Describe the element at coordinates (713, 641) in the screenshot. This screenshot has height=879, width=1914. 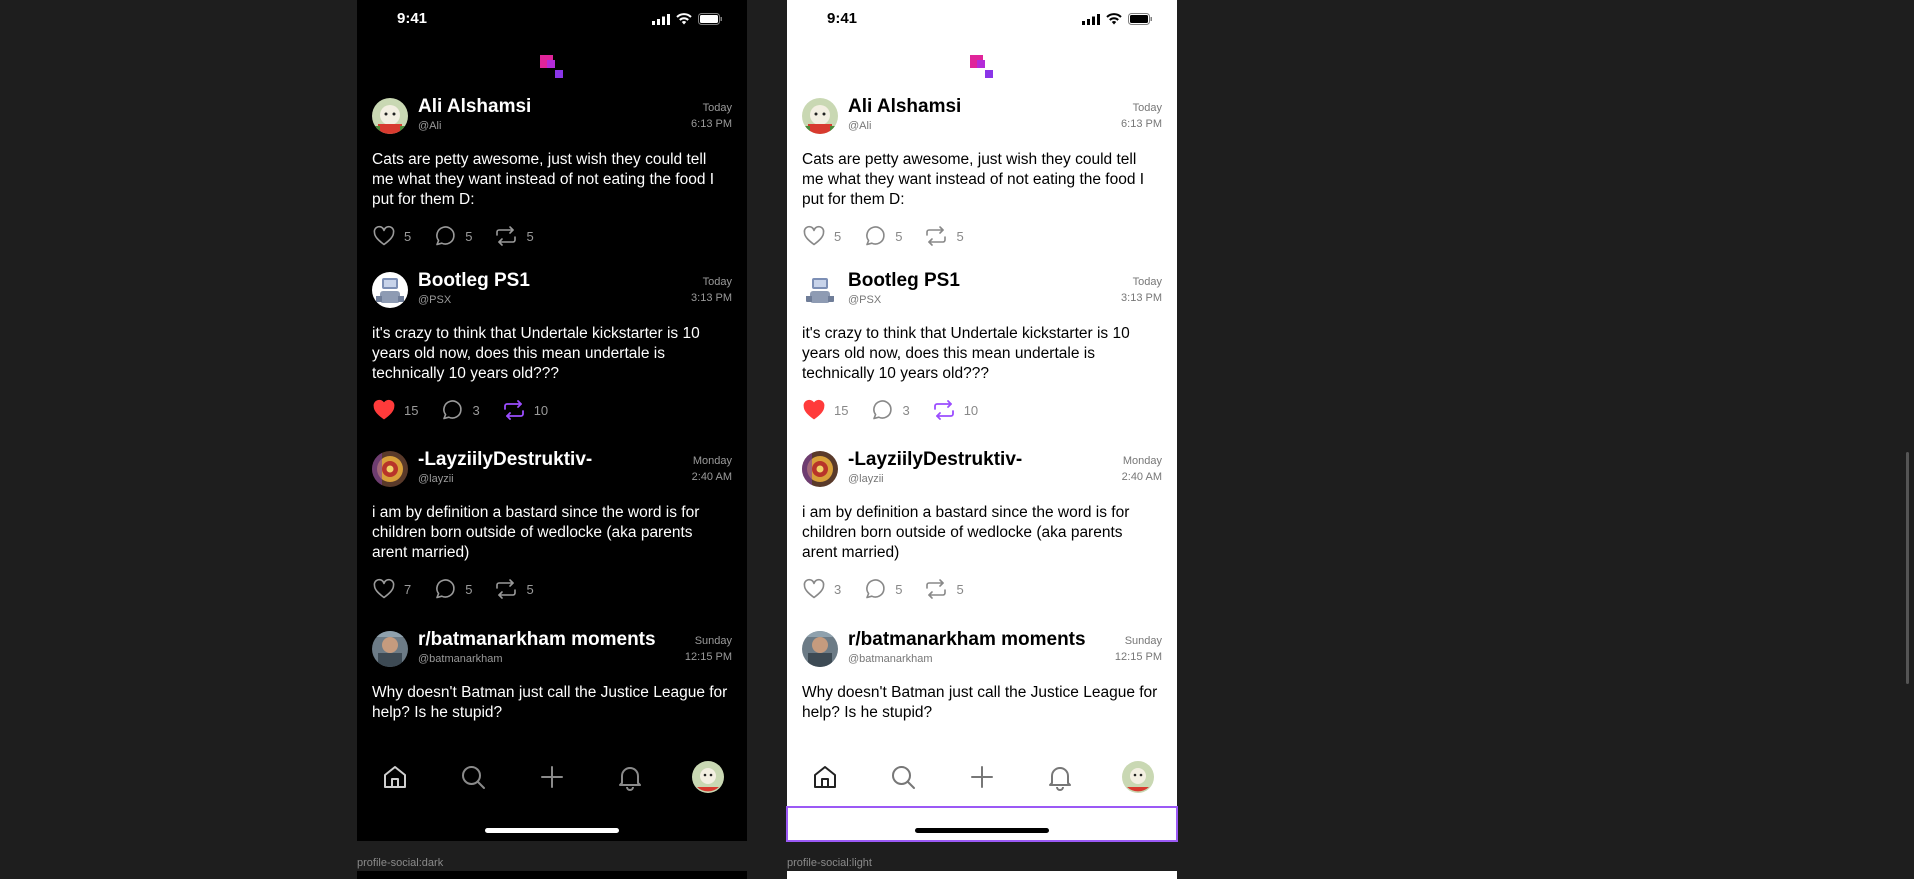
I see `post-date: Sunday` at that location.